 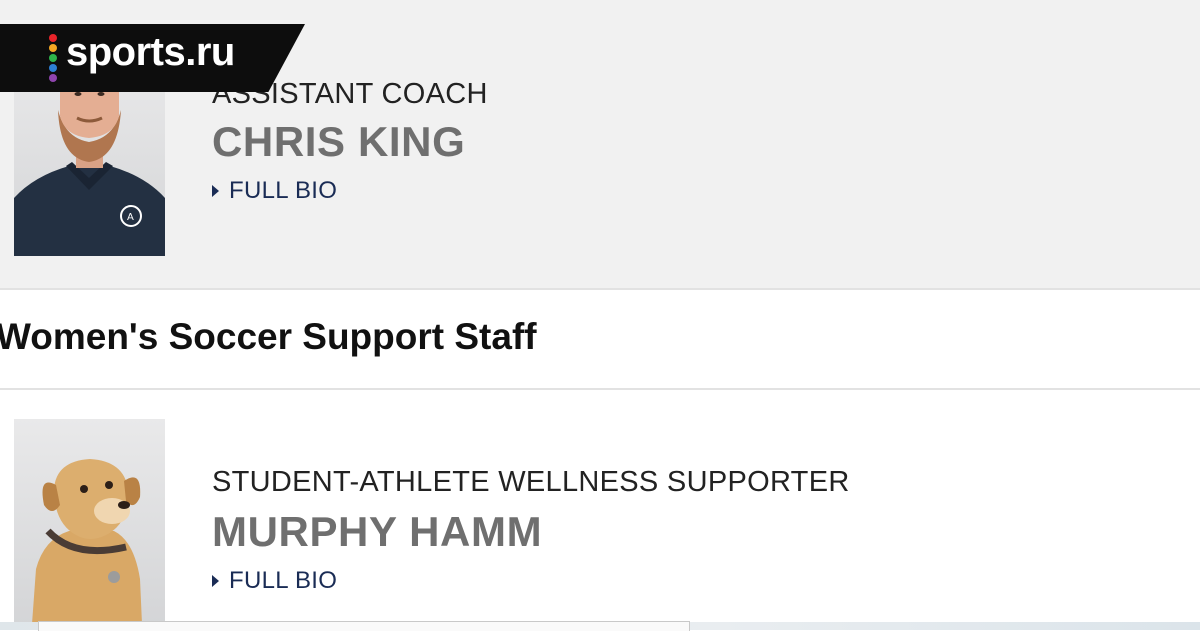 I want to click on svg-text: A, so click(x=130, y=217).